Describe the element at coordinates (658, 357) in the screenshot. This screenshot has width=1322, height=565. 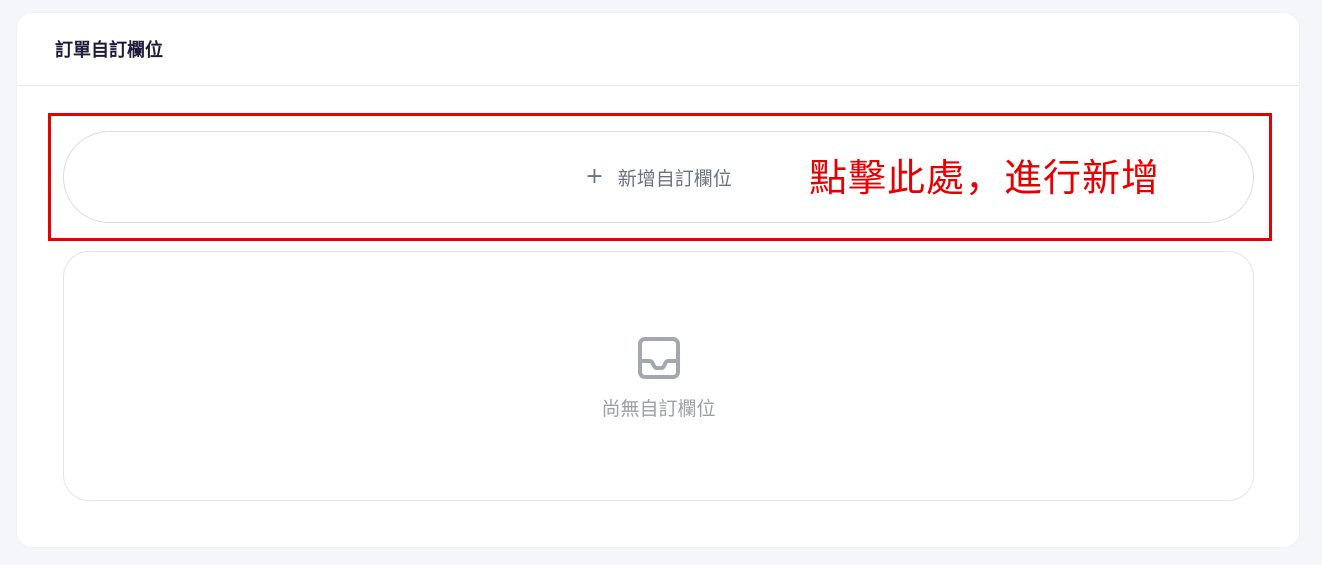
I see `inbox-icon` at that location.